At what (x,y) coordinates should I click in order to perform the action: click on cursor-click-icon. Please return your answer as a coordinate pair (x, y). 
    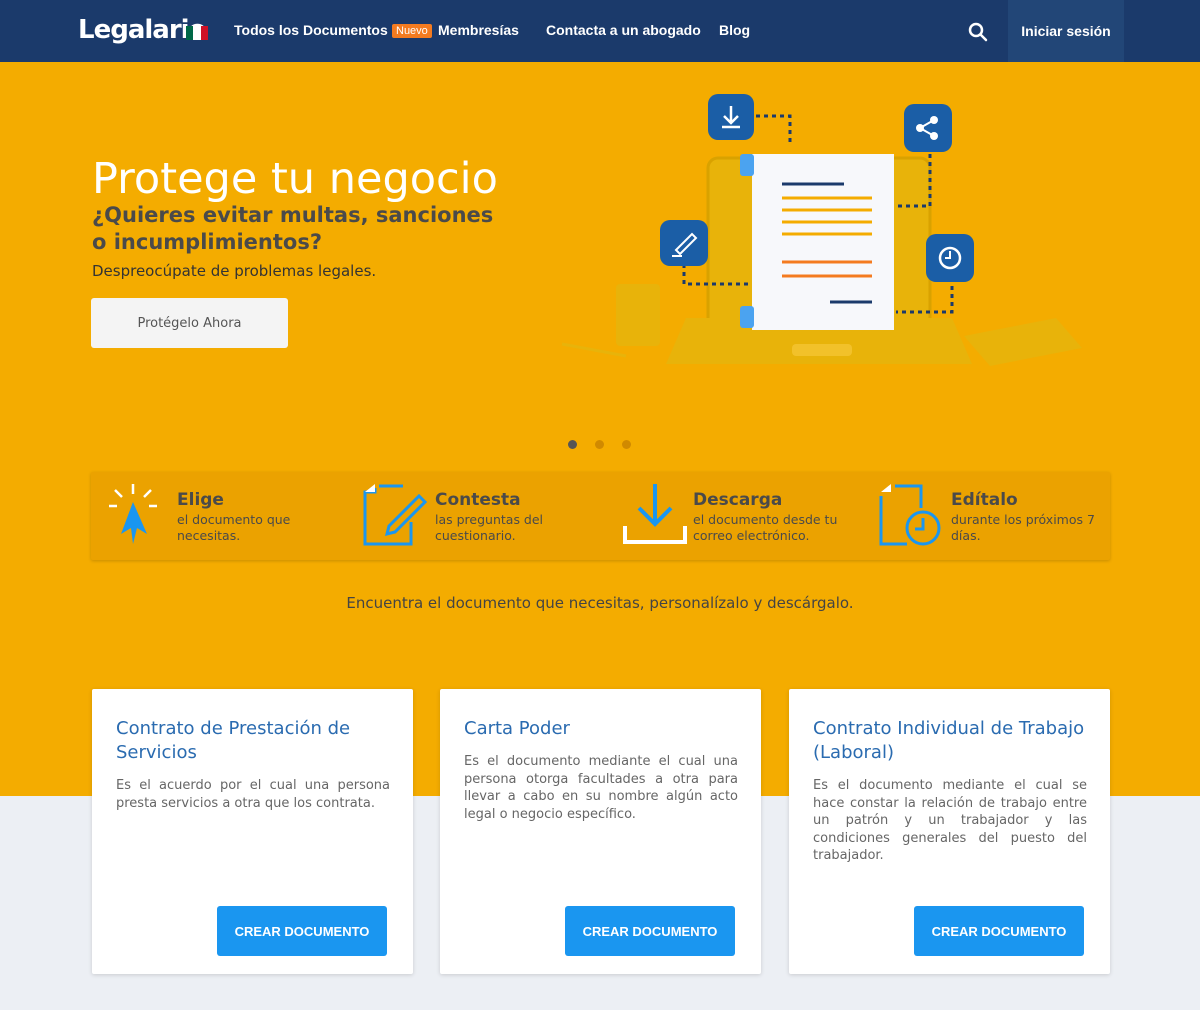
    Looking at the image, I should click on (133, 514).